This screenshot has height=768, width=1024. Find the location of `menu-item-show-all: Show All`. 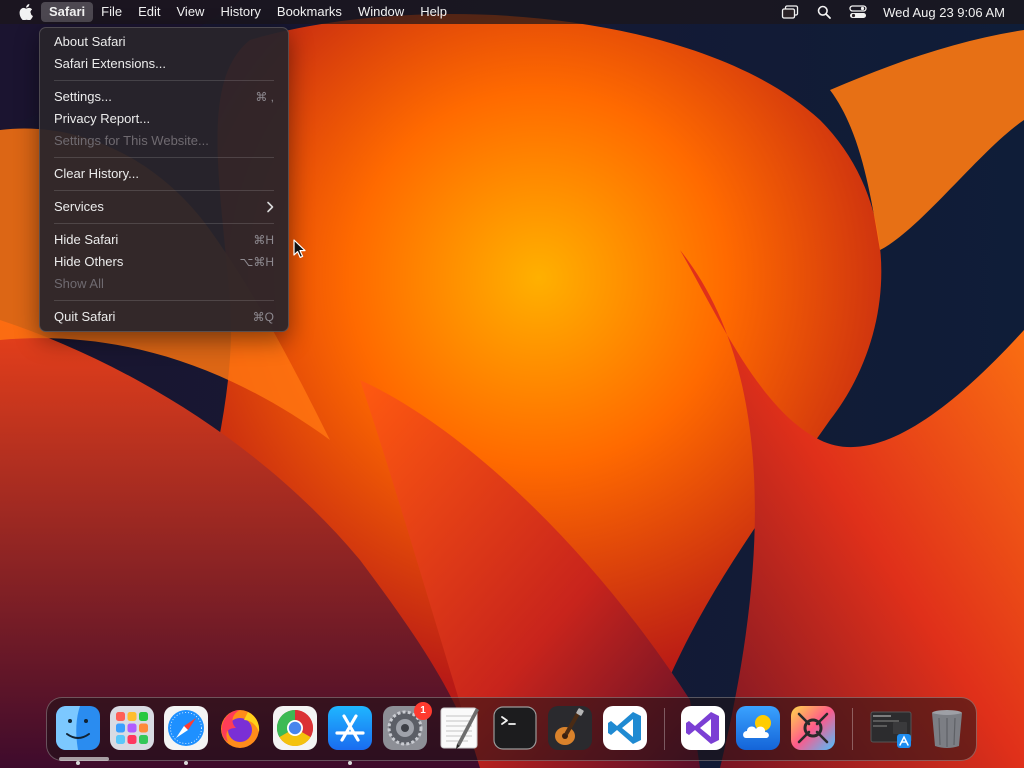

menu-item-show-all: Show All is located at coordinates (164, 284).